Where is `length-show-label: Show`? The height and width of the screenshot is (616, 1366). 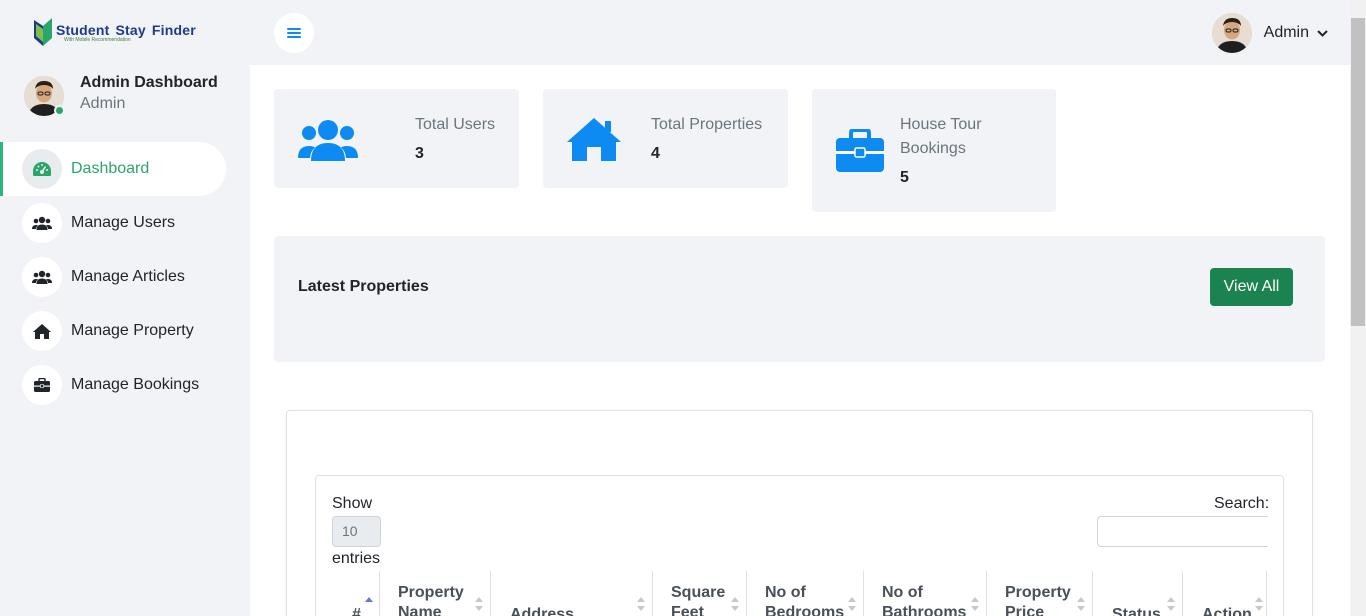
length-show-label: Show is located at coordinates (352, 503).